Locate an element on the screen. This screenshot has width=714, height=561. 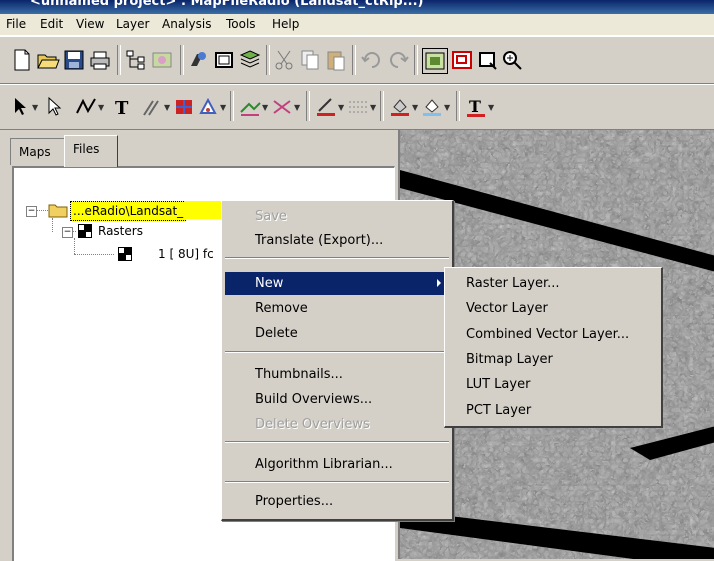
menu-item-remove: Remove is located at coordinates (337, 308).